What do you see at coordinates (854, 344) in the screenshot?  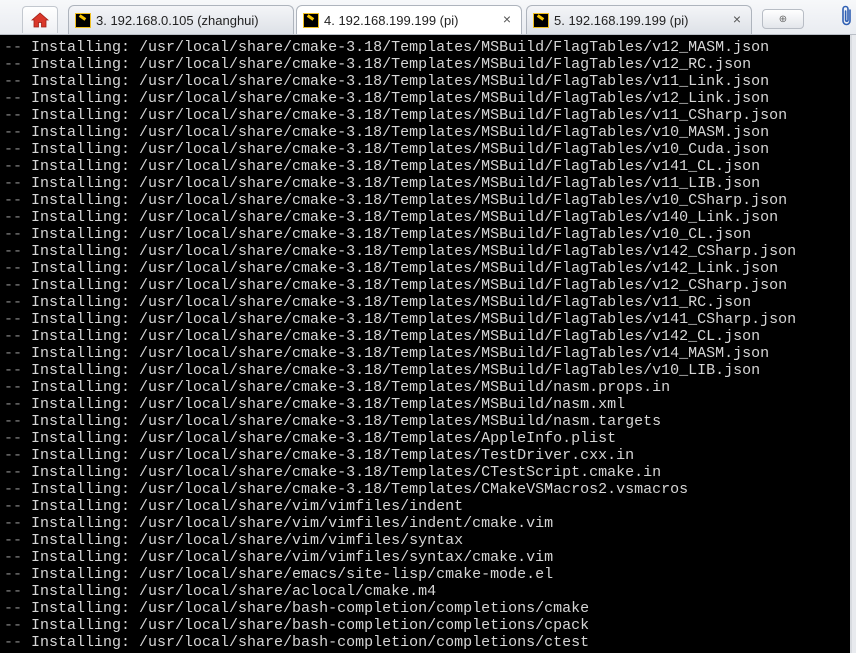 I see `scrollbar` at bounding box center [854, 344].